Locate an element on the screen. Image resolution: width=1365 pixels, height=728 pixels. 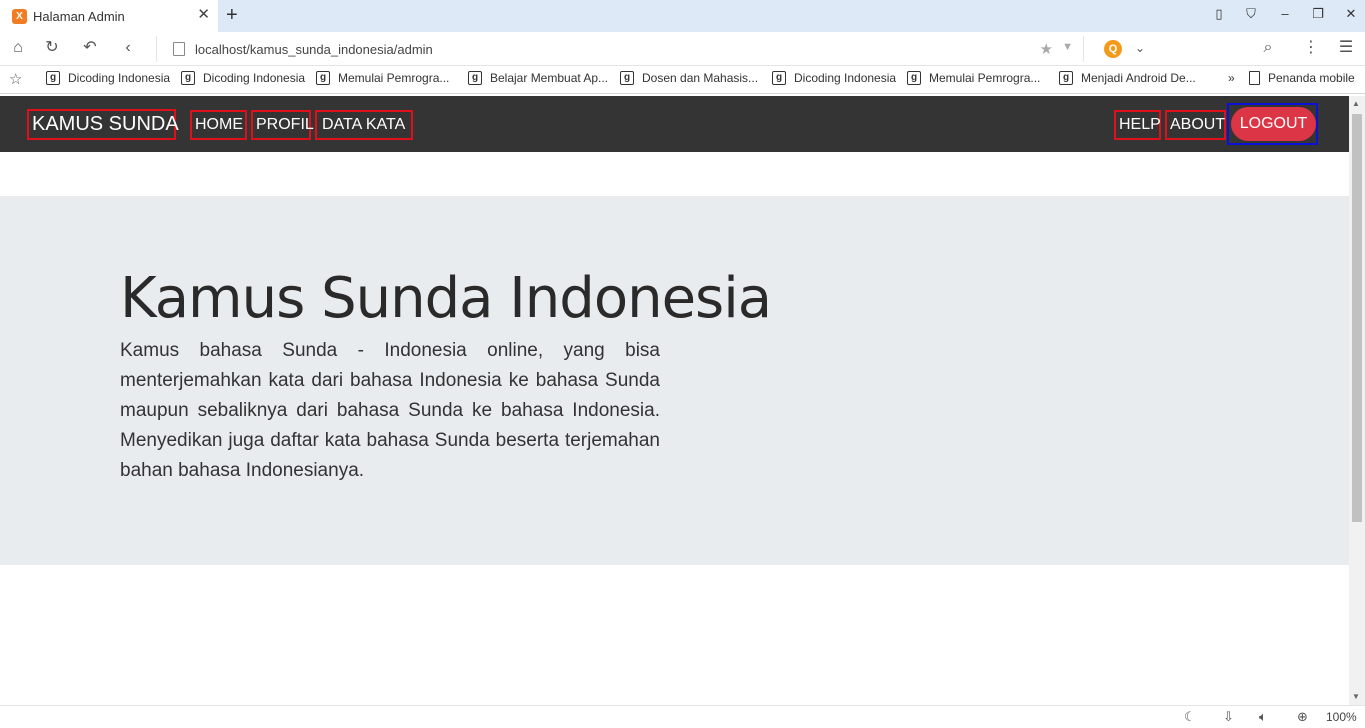
nav-profil: PROFIL is located at coordinates (282, 125).